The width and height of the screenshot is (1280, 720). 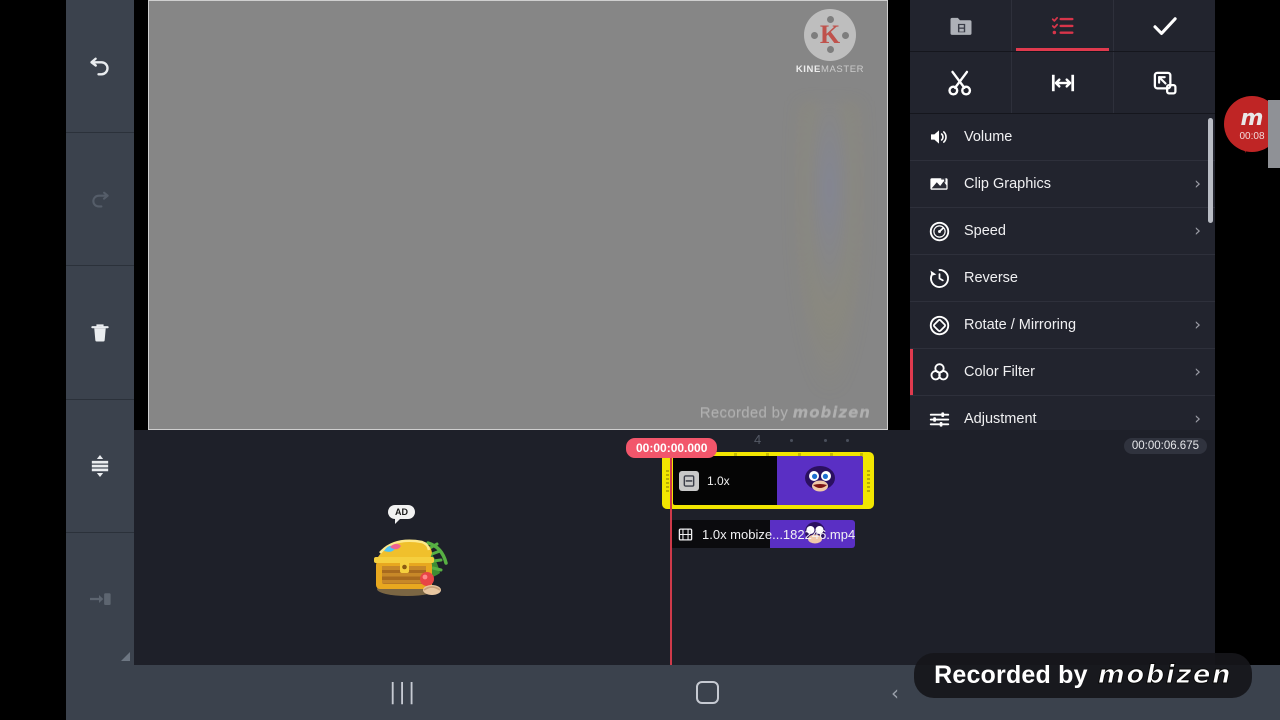 I want to click on menu-item-clip-graphics: Clip Graphics ›, so click(x=1062, y=184).